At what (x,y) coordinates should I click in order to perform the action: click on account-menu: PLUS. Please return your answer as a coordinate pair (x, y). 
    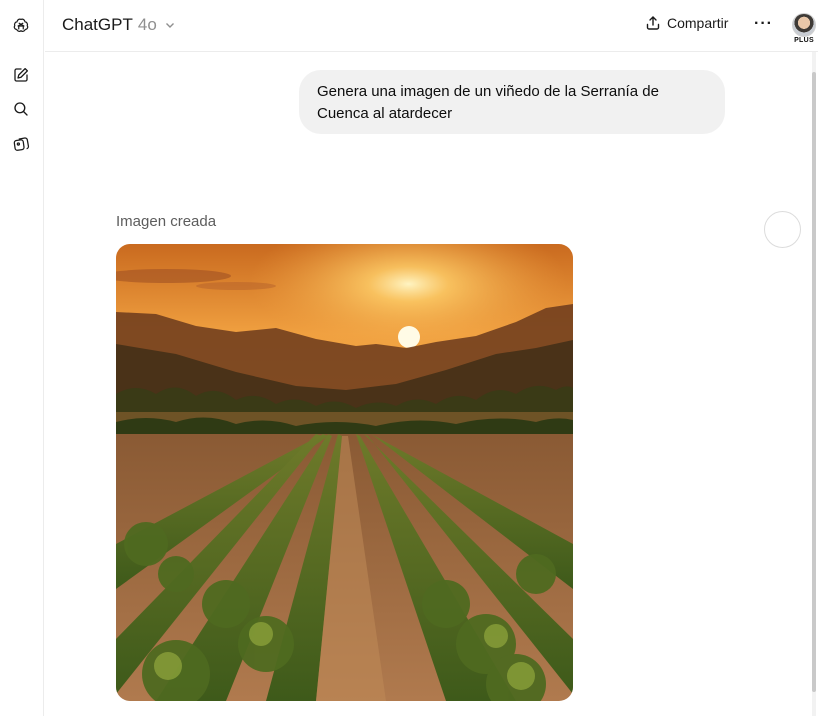
    Looking at the image, I should click on (804, 31).